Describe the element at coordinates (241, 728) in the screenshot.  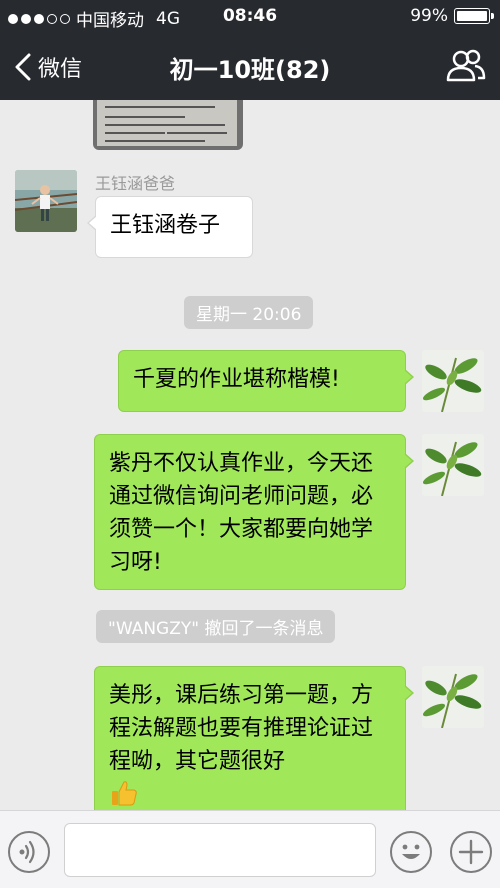
I see `message-text: 美彤，课后练习第一题，方程法解题也要有推理论证过程呦，其它题很好` at that location.